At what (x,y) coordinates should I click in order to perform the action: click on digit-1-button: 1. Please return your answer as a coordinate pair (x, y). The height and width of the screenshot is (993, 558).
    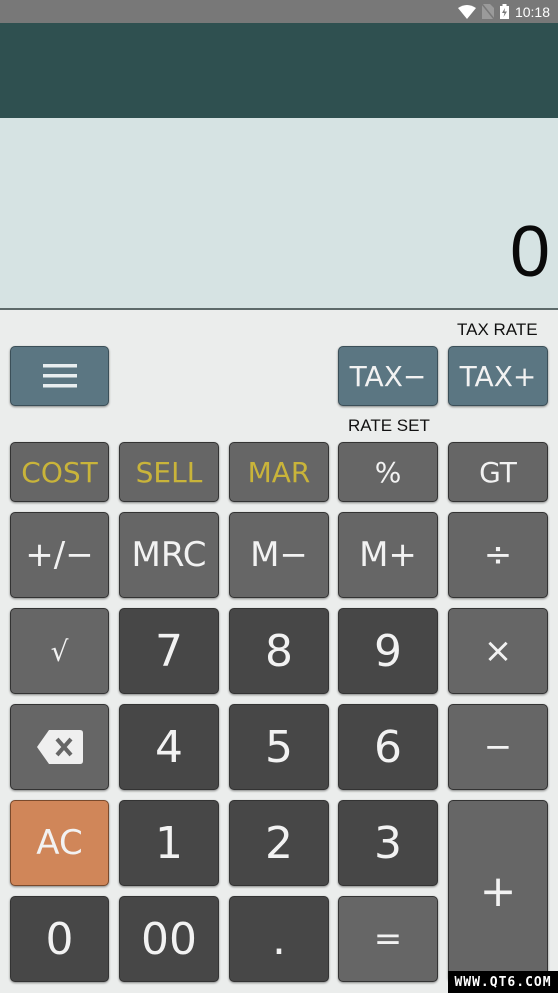
    Looking at the image, I should click on (169, 843).